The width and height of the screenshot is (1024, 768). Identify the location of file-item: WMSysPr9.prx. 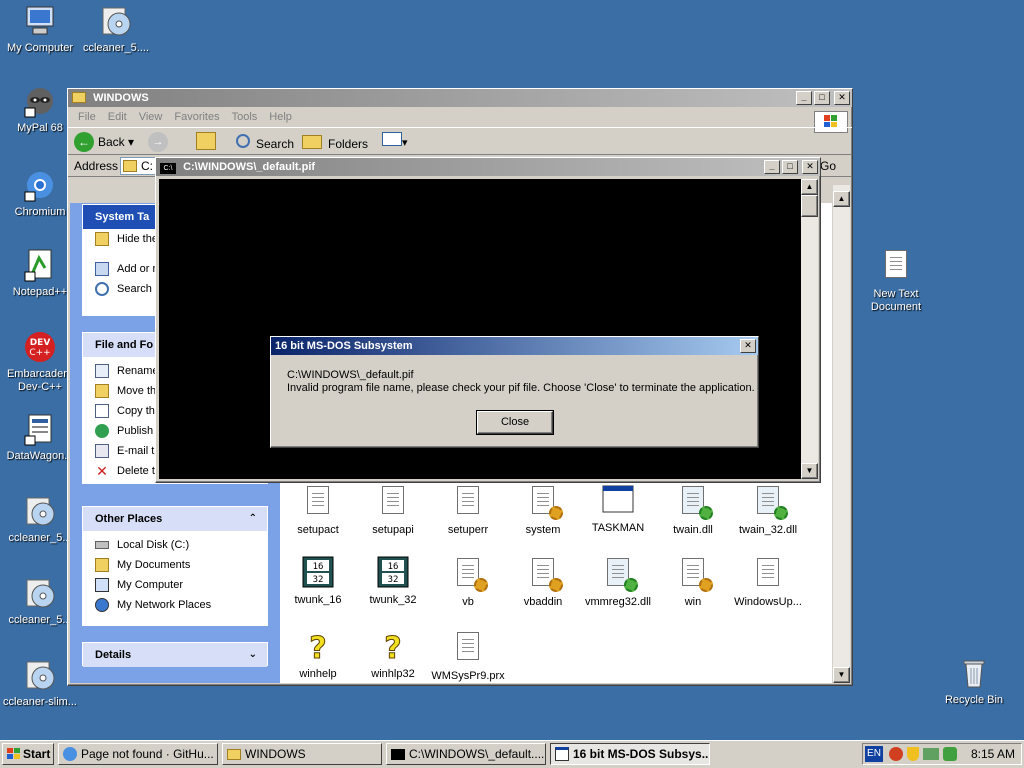
(468, 656).